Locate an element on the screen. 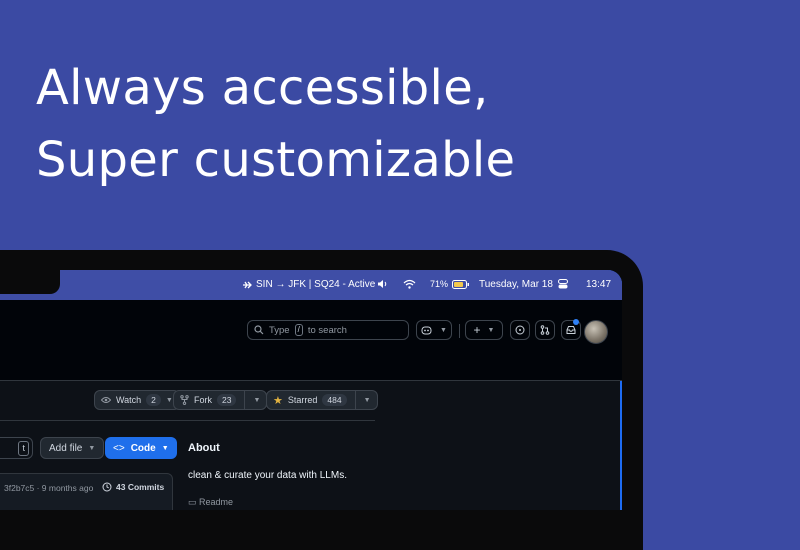 This screenshot has width=800, height=550. commits-link: 43 Commits is located at coordinates (133, 487).